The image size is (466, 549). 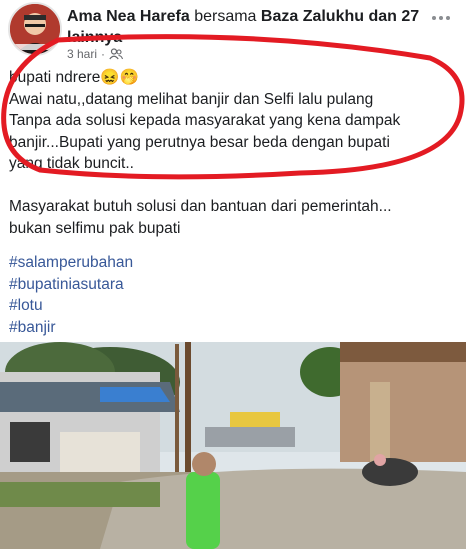 I want to click on hashtag-link: #salamperubahan, so click(x=71, y=263).